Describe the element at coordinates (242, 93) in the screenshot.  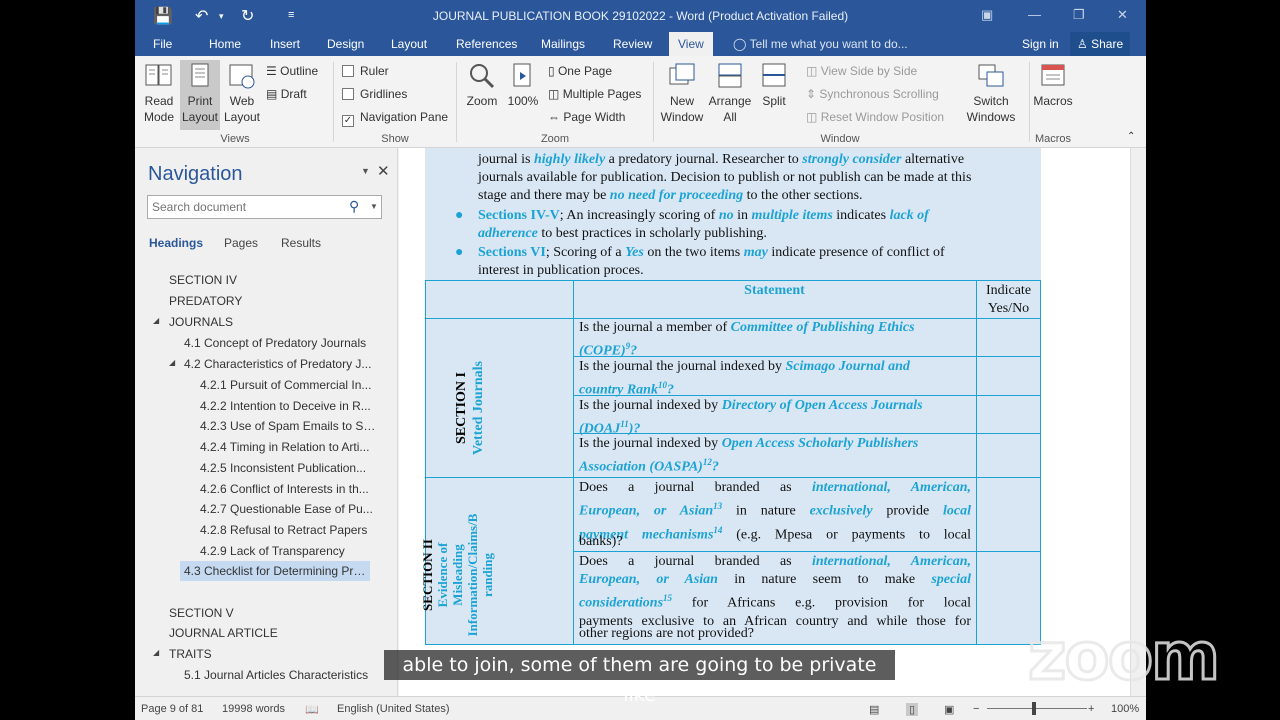
I see `web-layout-button: Web Layout` at that location.